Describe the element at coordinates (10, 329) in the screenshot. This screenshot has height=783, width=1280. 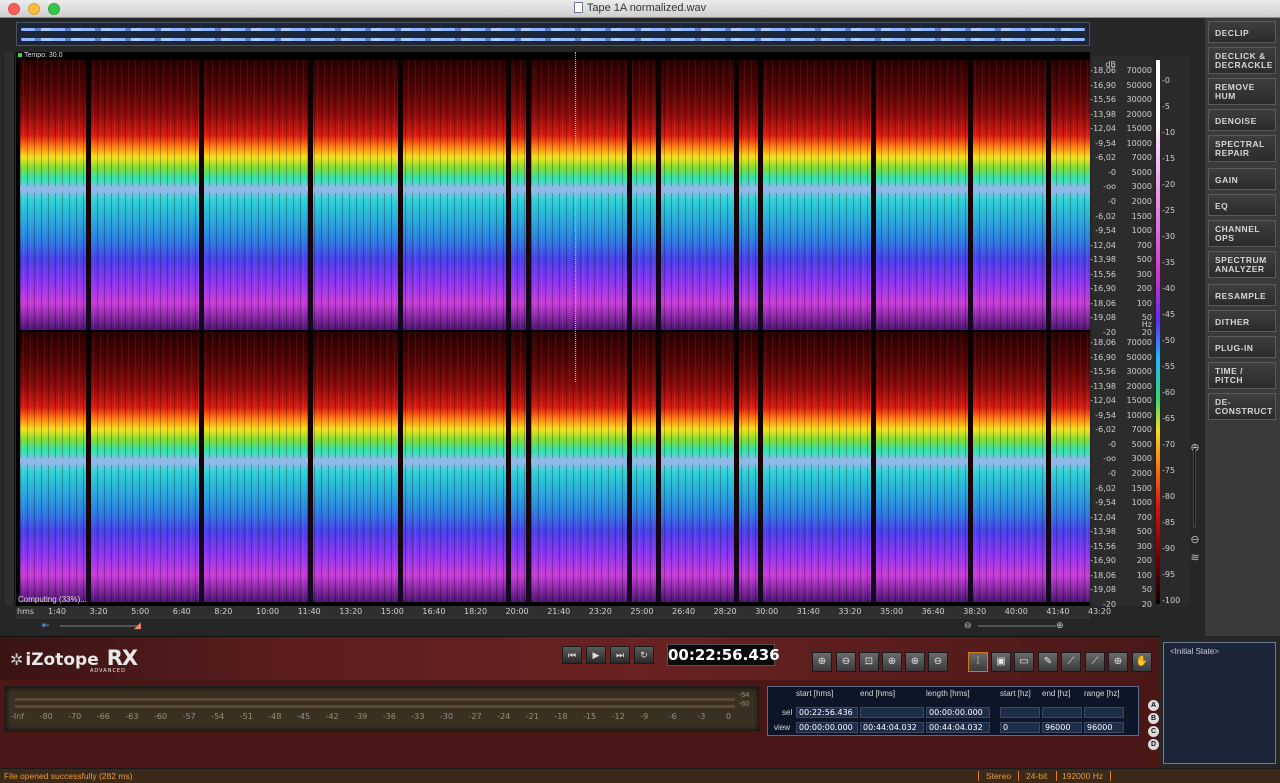
I see `channel-strip` at that location.